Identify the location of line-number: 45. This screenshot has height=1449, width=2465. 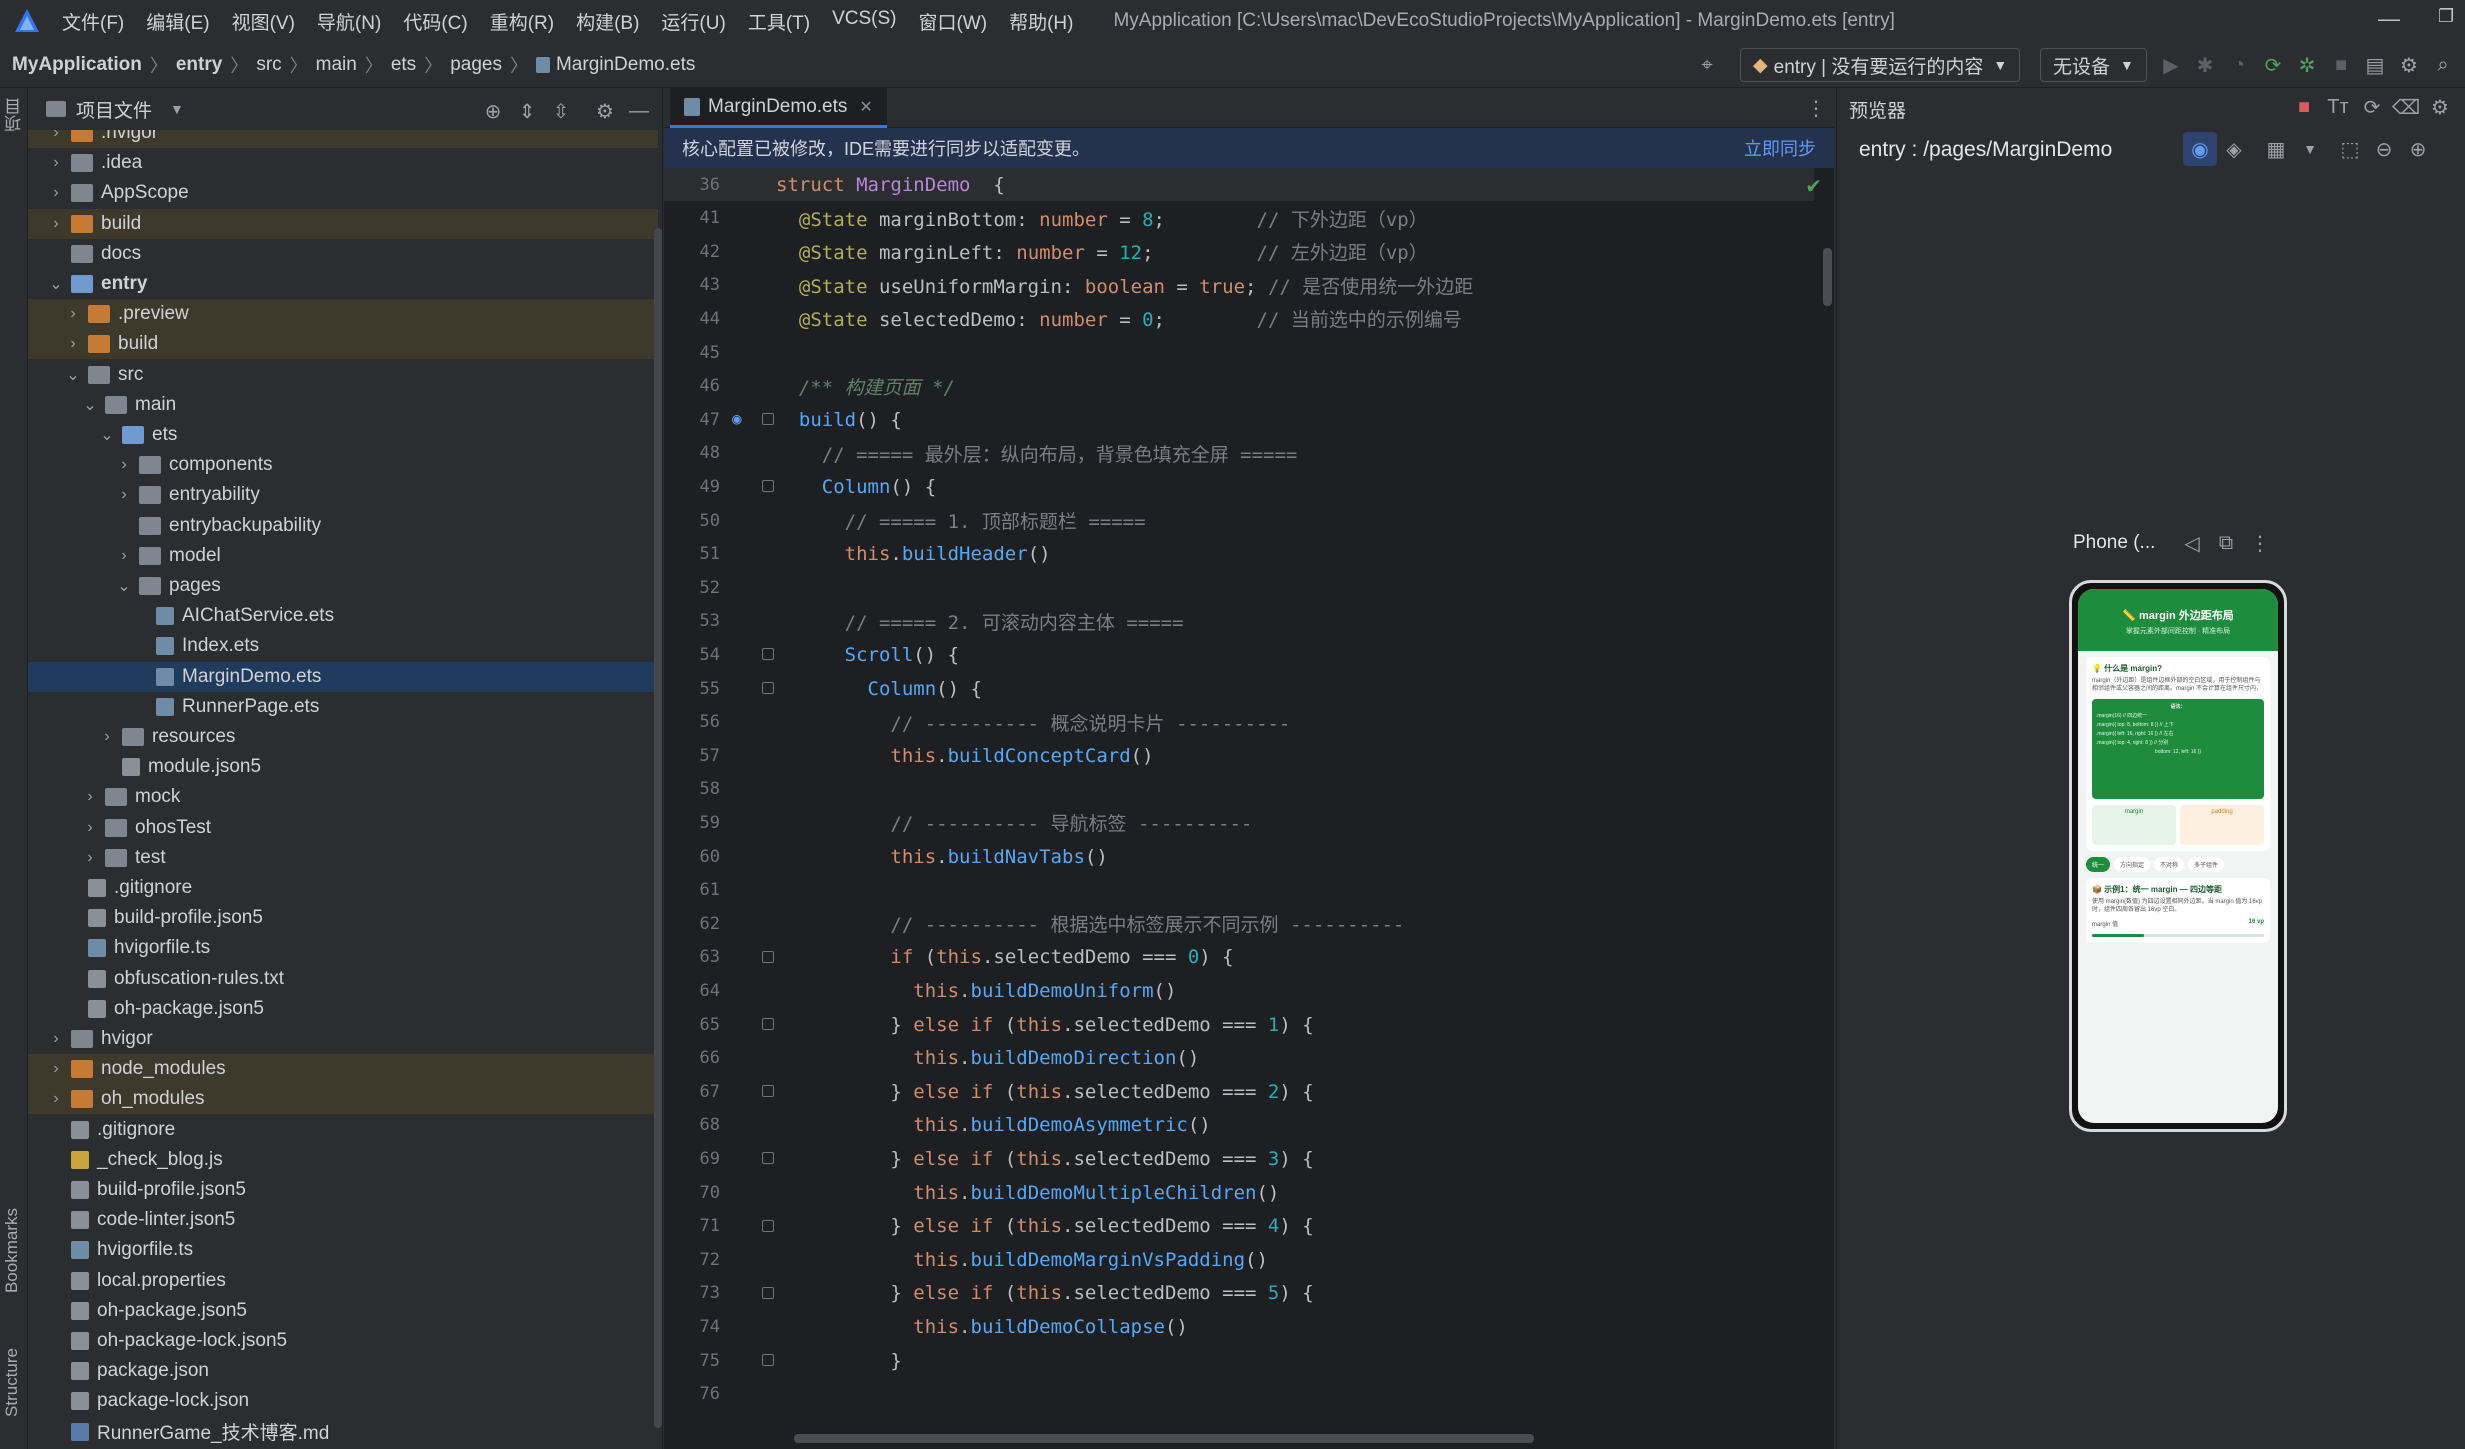
(692, 353).